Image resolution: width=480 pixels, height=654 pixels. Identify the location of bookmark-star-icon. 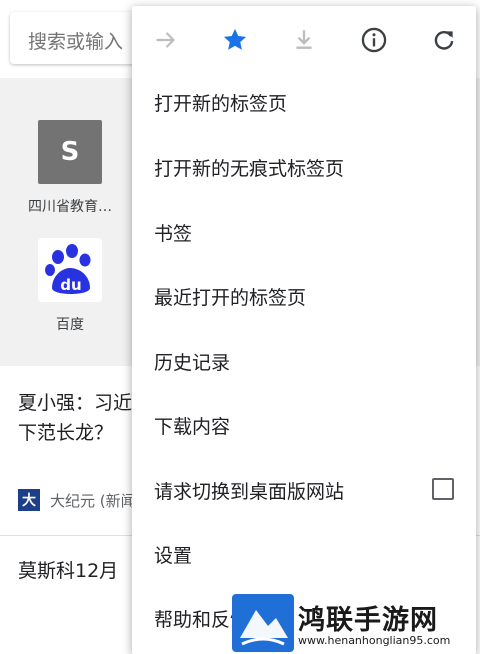
(235, 40).